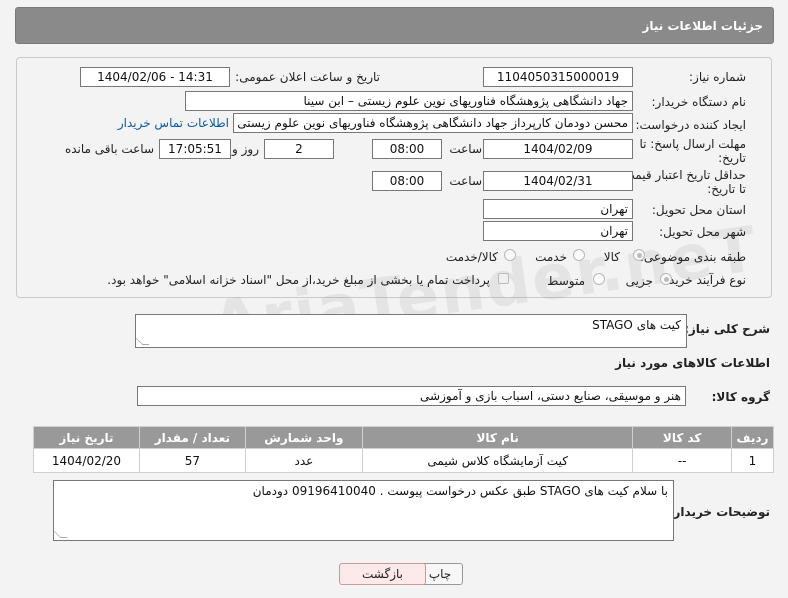 The height and width of the screenshot is (598, 788). What do you see at coordinates (599, 279) in the screenshot?
I see `purchase-medium-radio` at bounding box center [599, 279].